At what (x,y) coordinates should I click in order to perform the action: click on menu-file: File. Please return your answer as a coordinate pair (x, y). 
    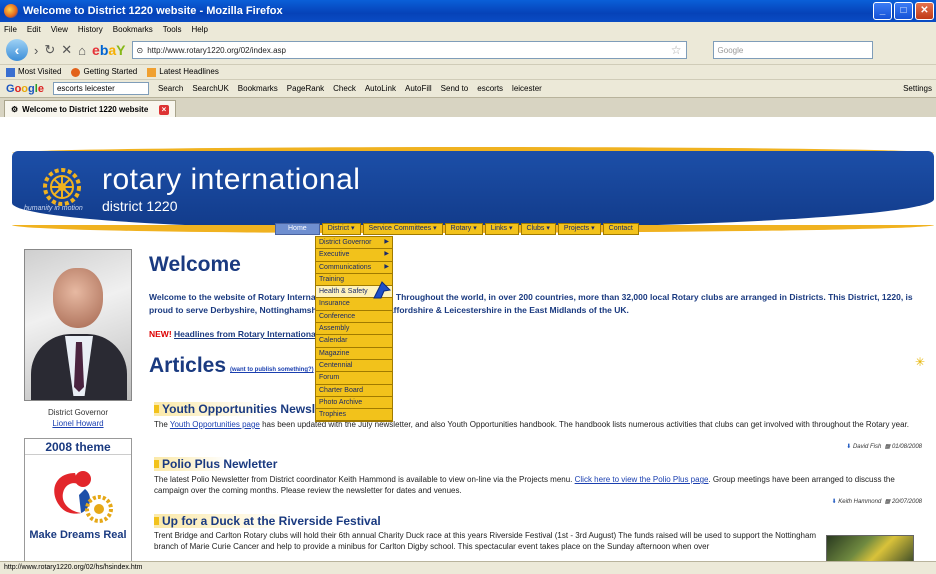
    Looking at the image, I should click on (10, 29).